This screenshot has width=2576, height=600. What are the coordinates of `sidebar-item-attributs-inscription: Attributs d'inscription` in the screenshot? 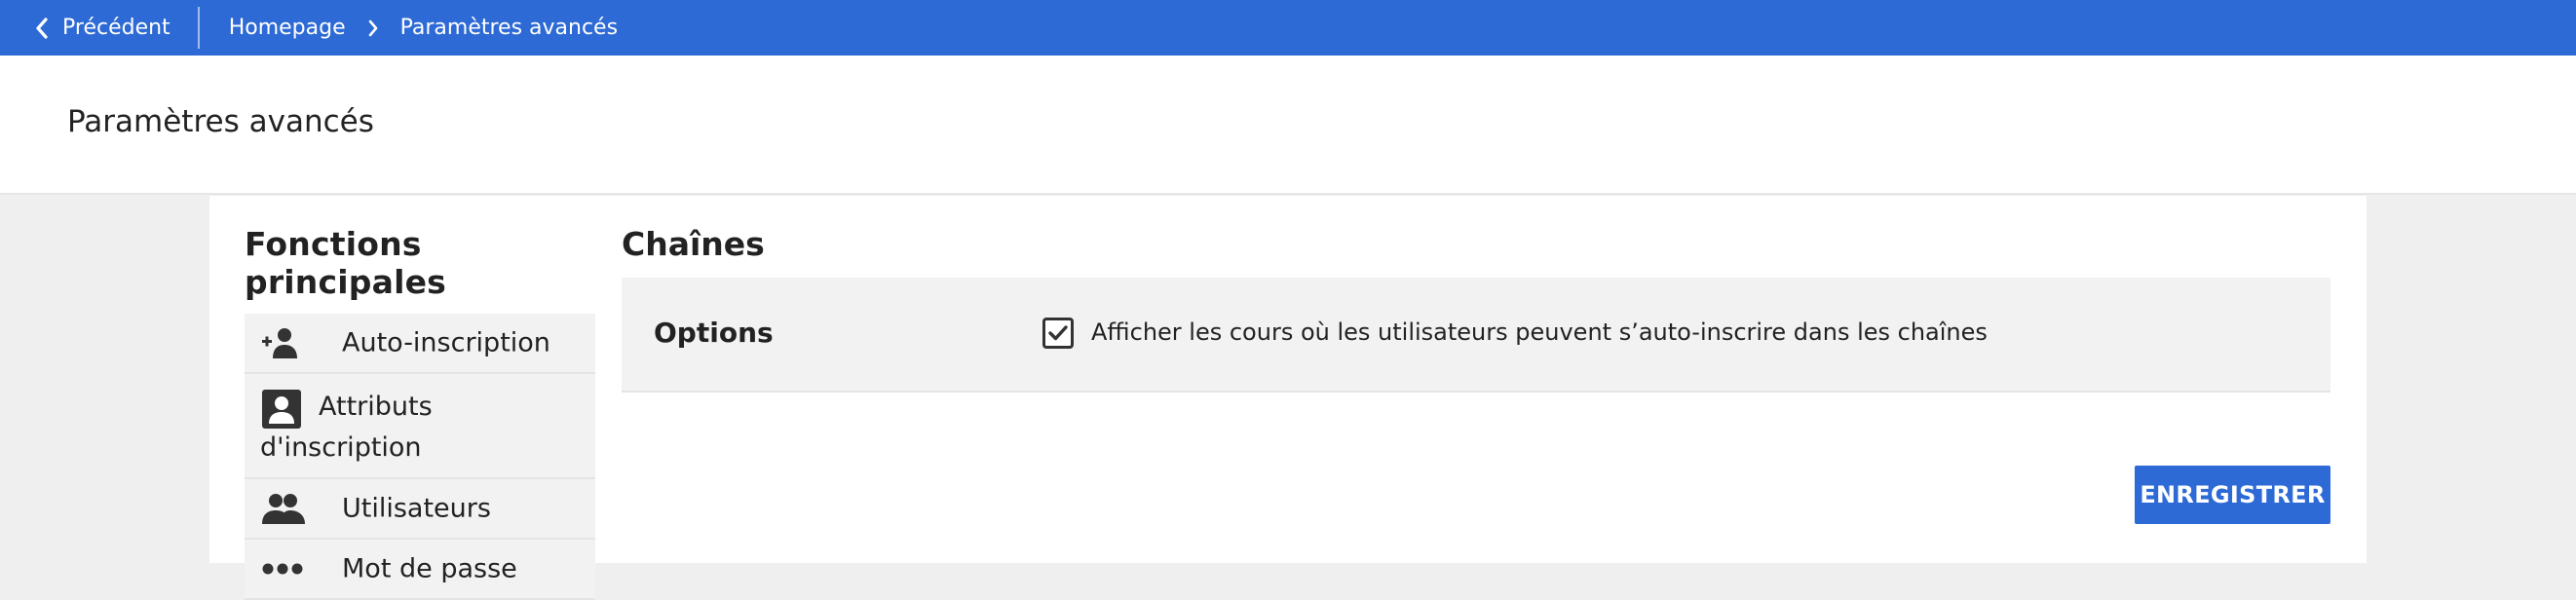 It's located at (420, 426).